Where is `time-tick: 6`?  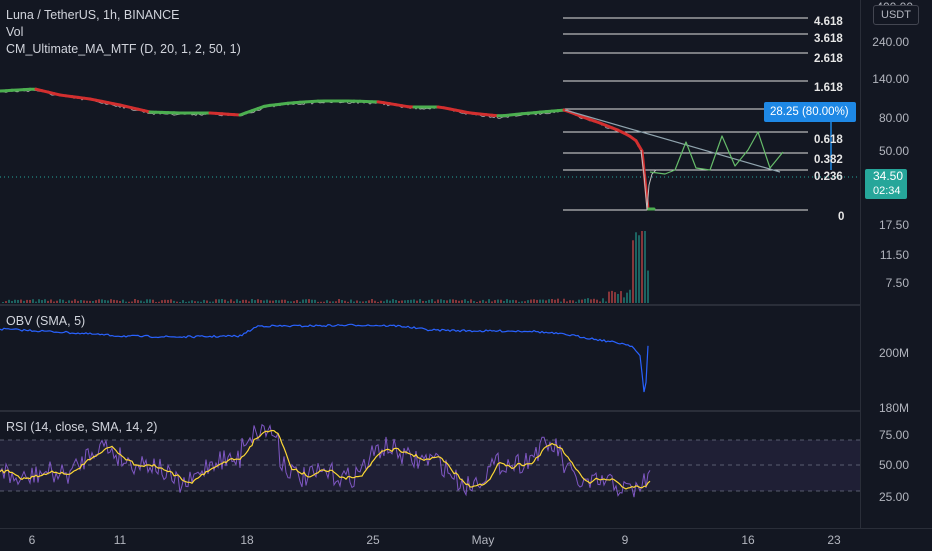 time-tick: 6 is located at coordinates (32, 540).